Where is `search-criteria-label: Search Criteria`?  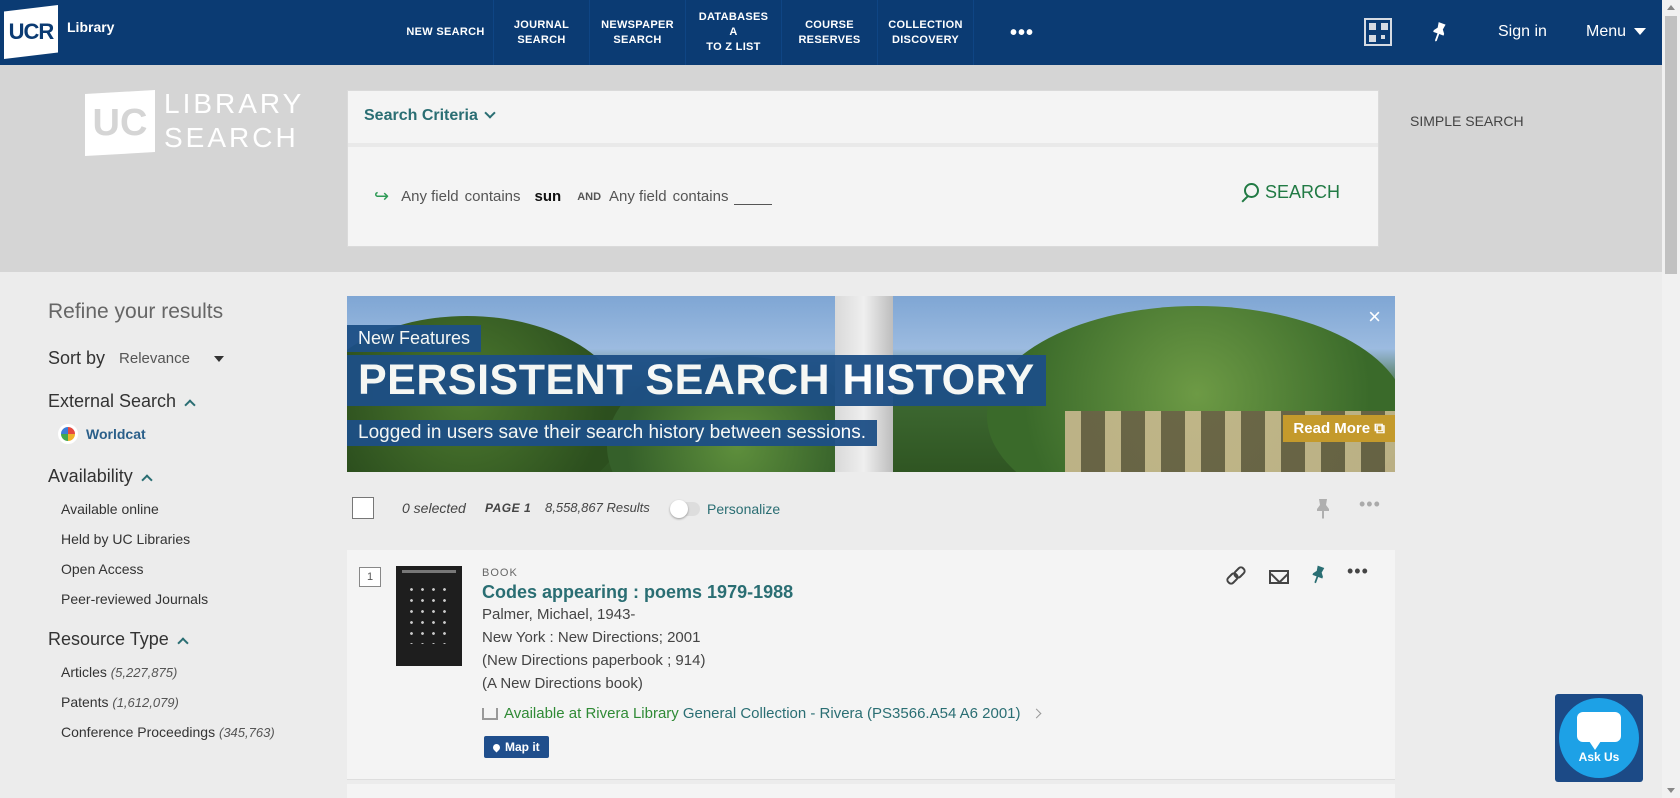
search-criteria-label: Search Criteria is located at coordinates (421, 115).